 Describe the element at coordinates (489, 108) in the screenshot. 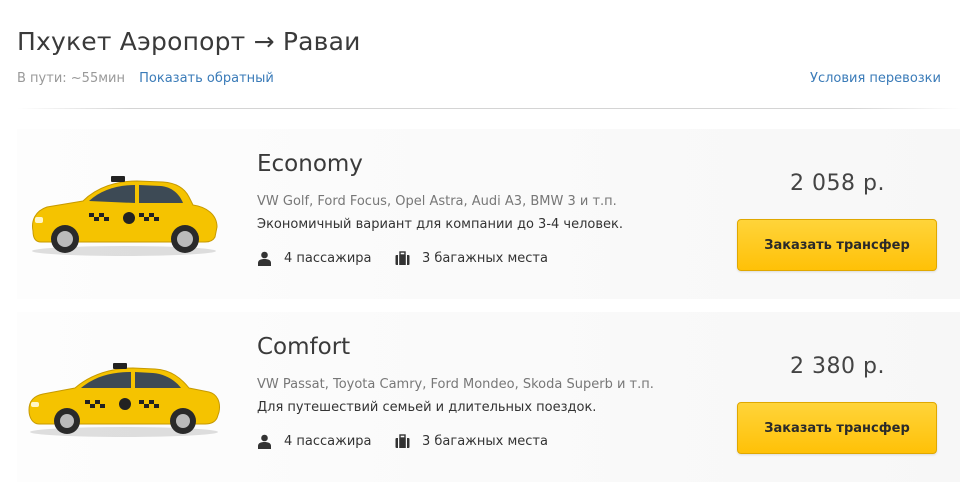

I see `divider` at that location.